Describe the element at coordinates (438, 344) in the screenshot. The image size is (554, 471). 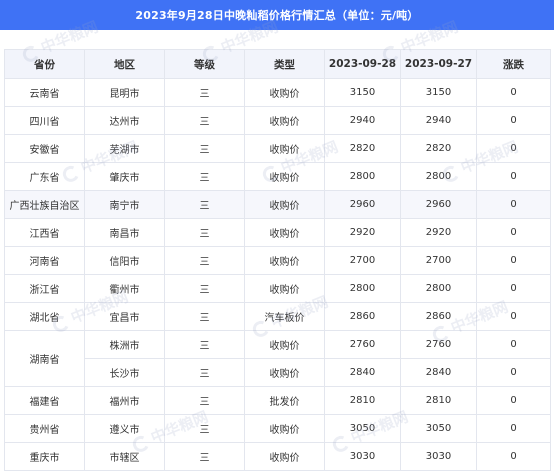
I see `cell-price-0927: 2760` at that location.